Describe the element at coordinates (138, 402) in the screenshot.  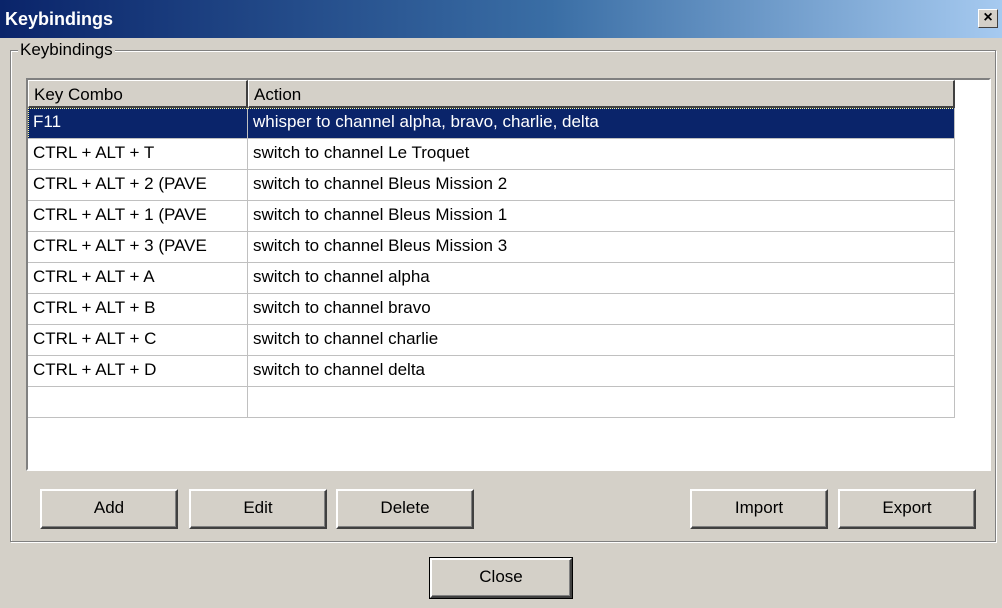
I see `key-combo-cell` at that location.